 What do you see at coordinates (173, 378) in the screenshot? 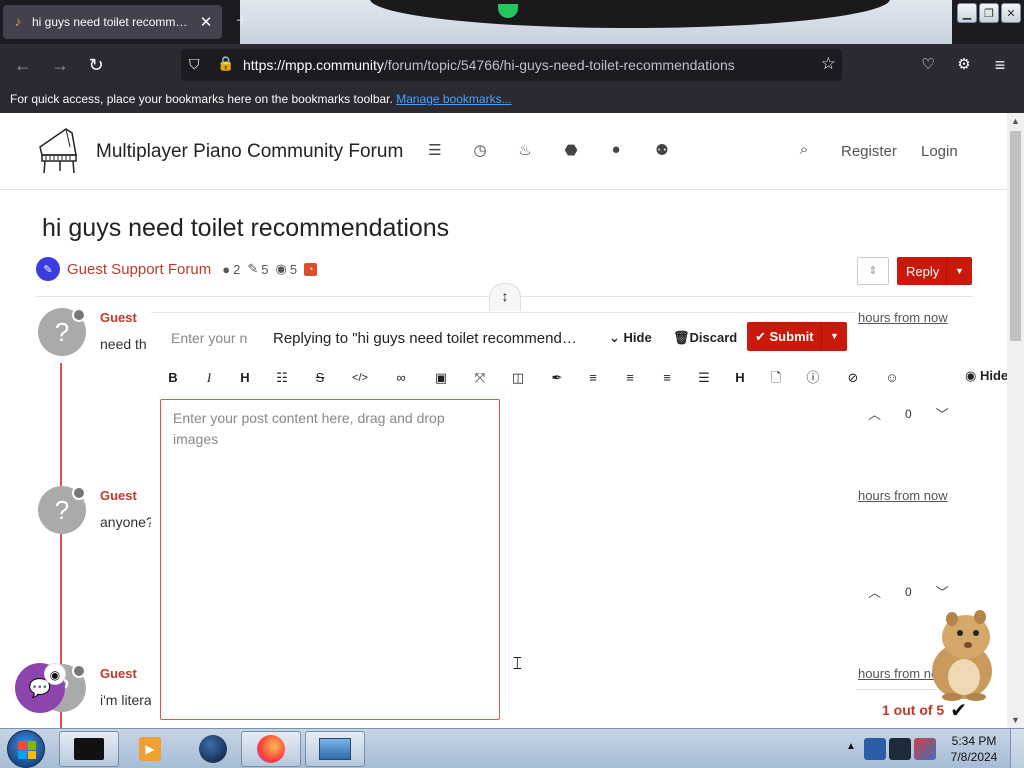
I see `bold-icon: B` at bounding box center [173, 378].